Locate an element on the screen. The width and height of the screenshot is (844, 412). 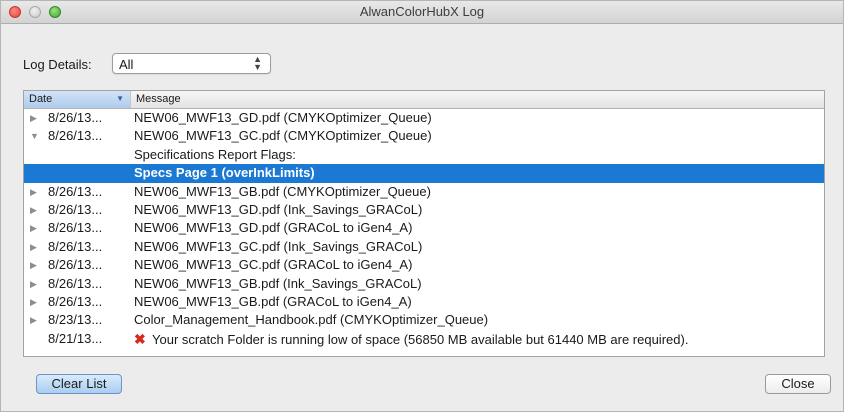
window-title: AlwanColorHubX Log is located at coordinates (422, 11).